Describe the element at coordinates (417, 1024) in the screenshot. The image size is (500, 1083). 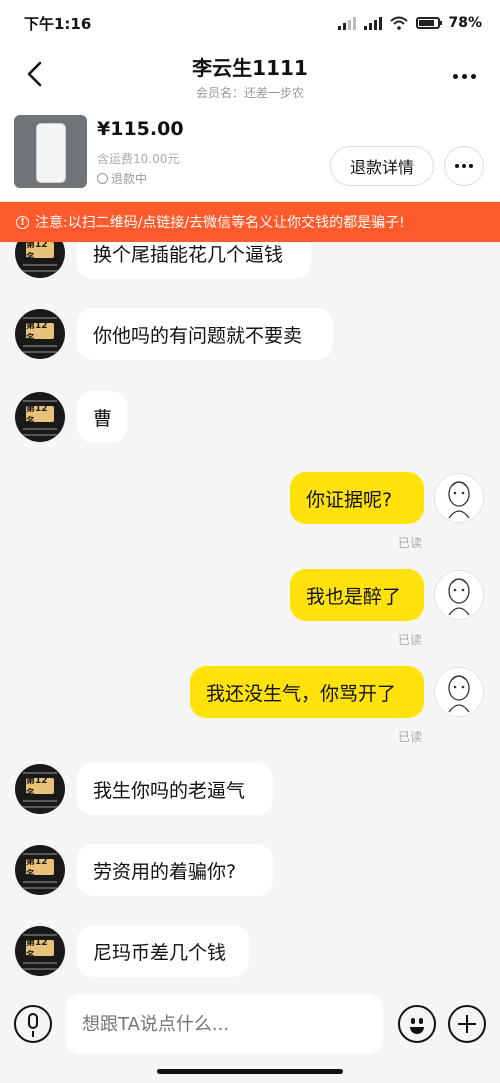
I see `emoji-button` at that location.